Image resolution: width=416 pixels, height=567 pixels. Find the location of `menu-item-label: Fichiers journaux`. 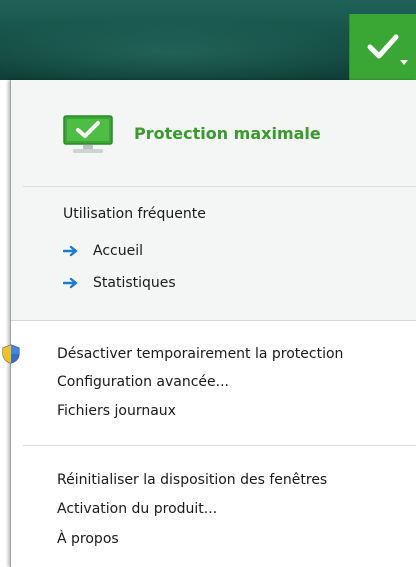

menu-item-label: Fichiers journaux is located at coordinates (116, 411).